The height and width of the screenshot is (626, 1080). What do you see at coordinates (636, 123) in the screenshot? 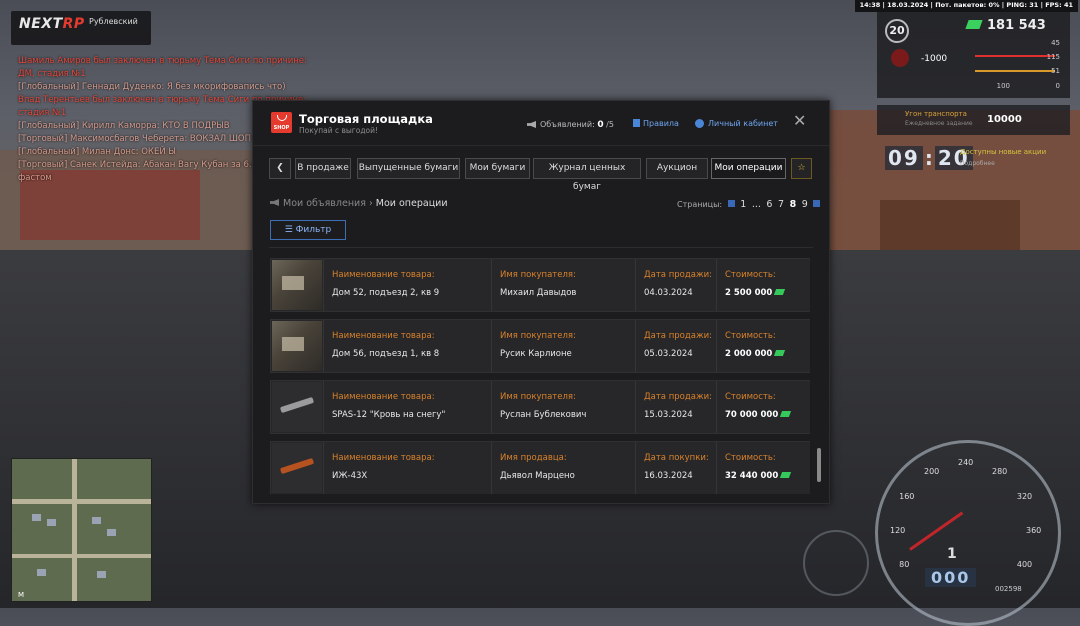
I see `book-icon` at bounding box center [636, 123].